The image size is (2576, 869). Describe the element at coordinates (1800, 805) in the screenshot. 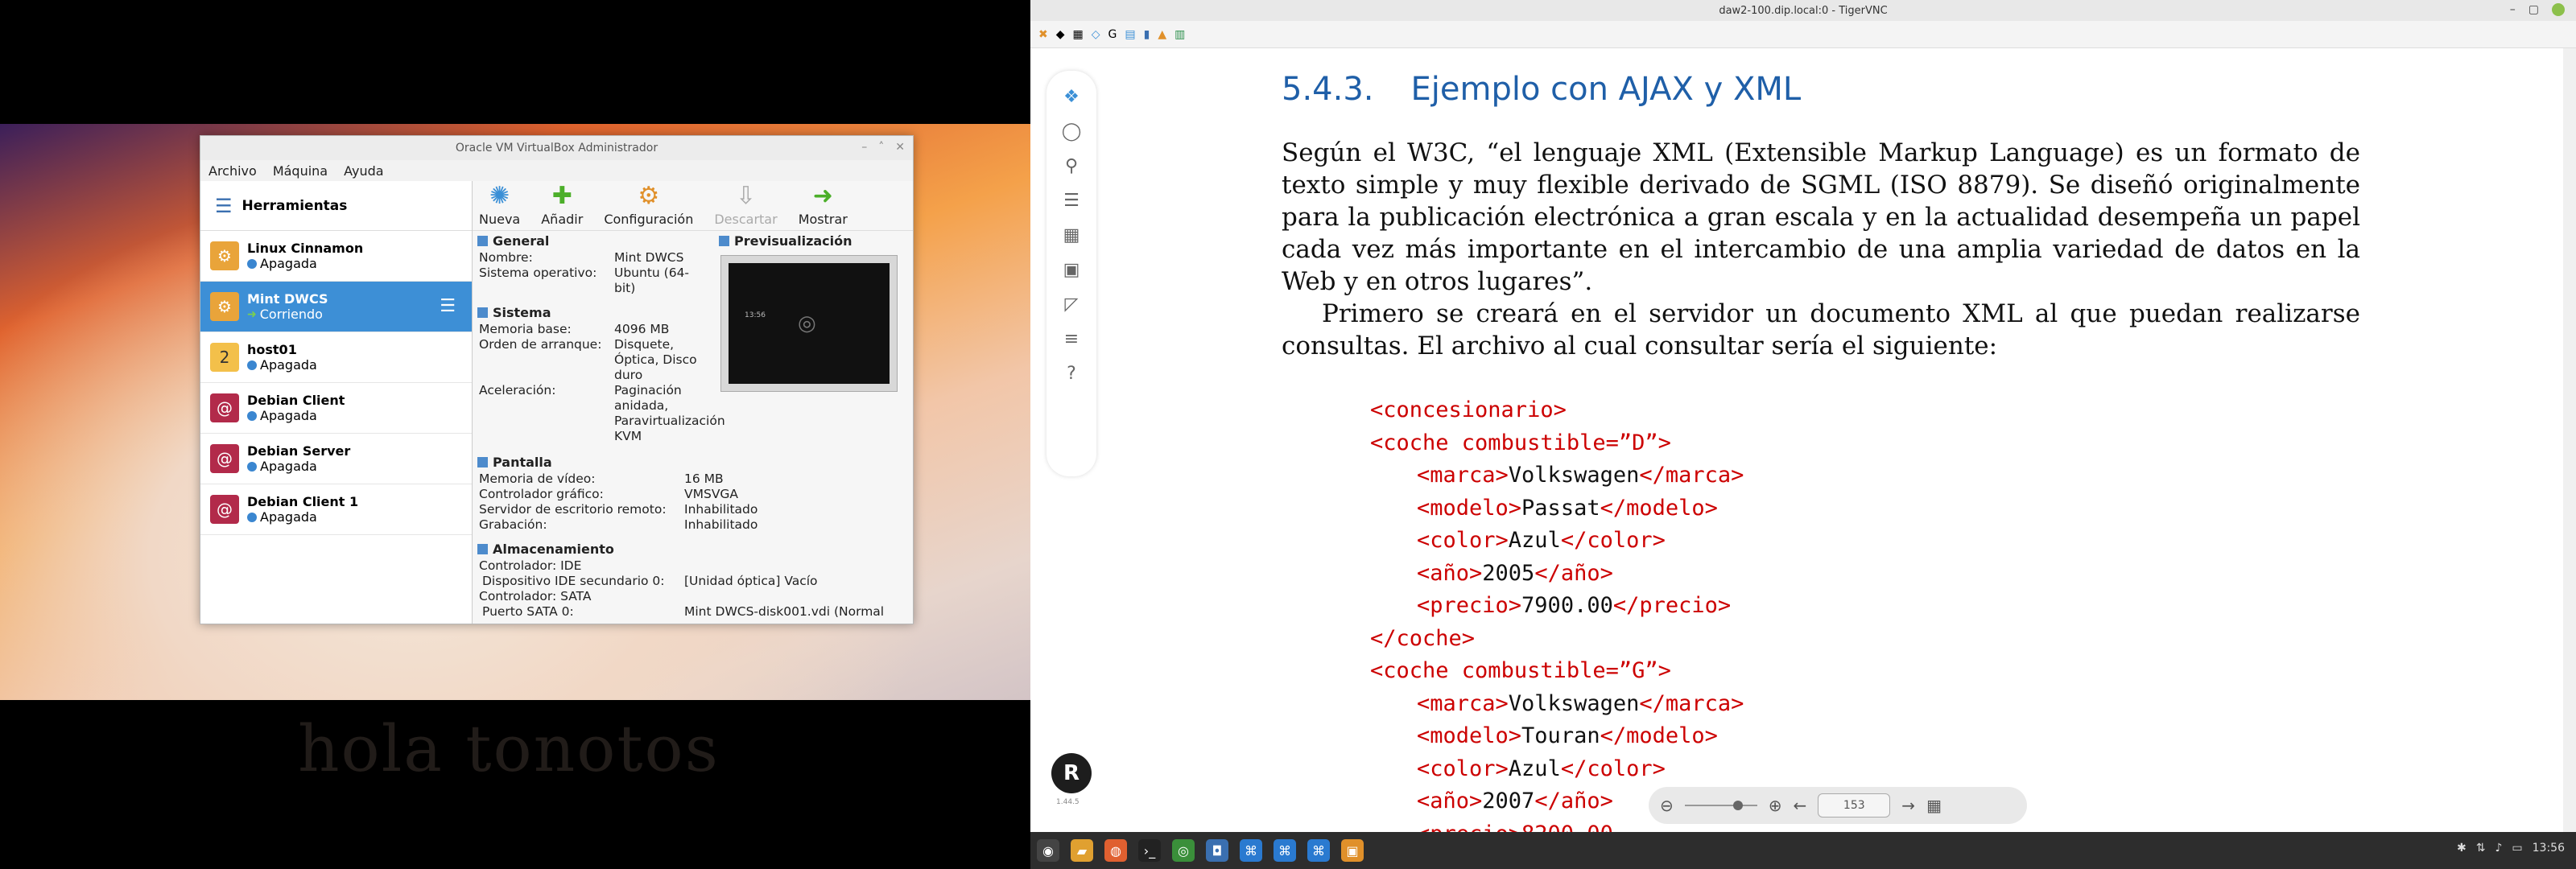

I see `prev-page-icon: ←` at that location.